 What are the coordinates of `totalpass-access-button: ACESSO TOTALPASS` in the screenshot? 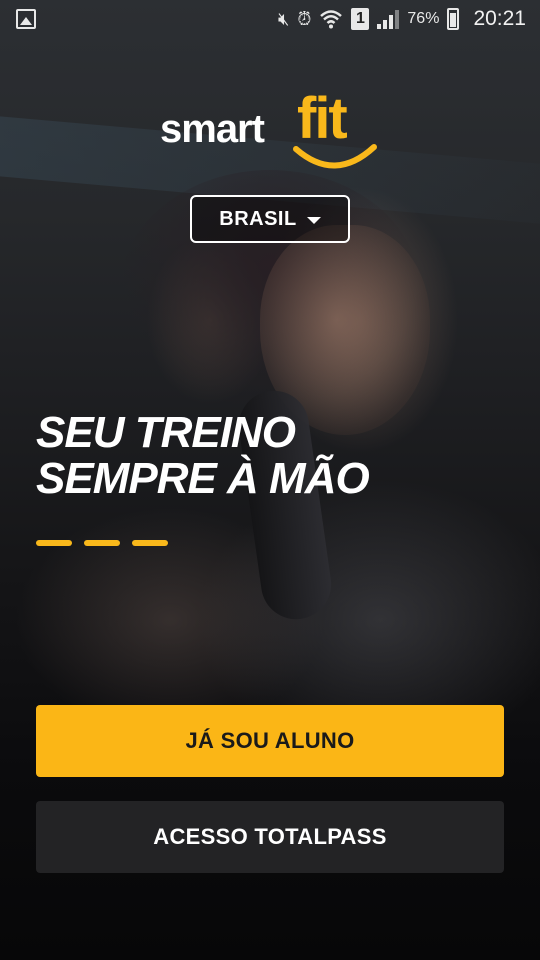 It's located at (270, 837).